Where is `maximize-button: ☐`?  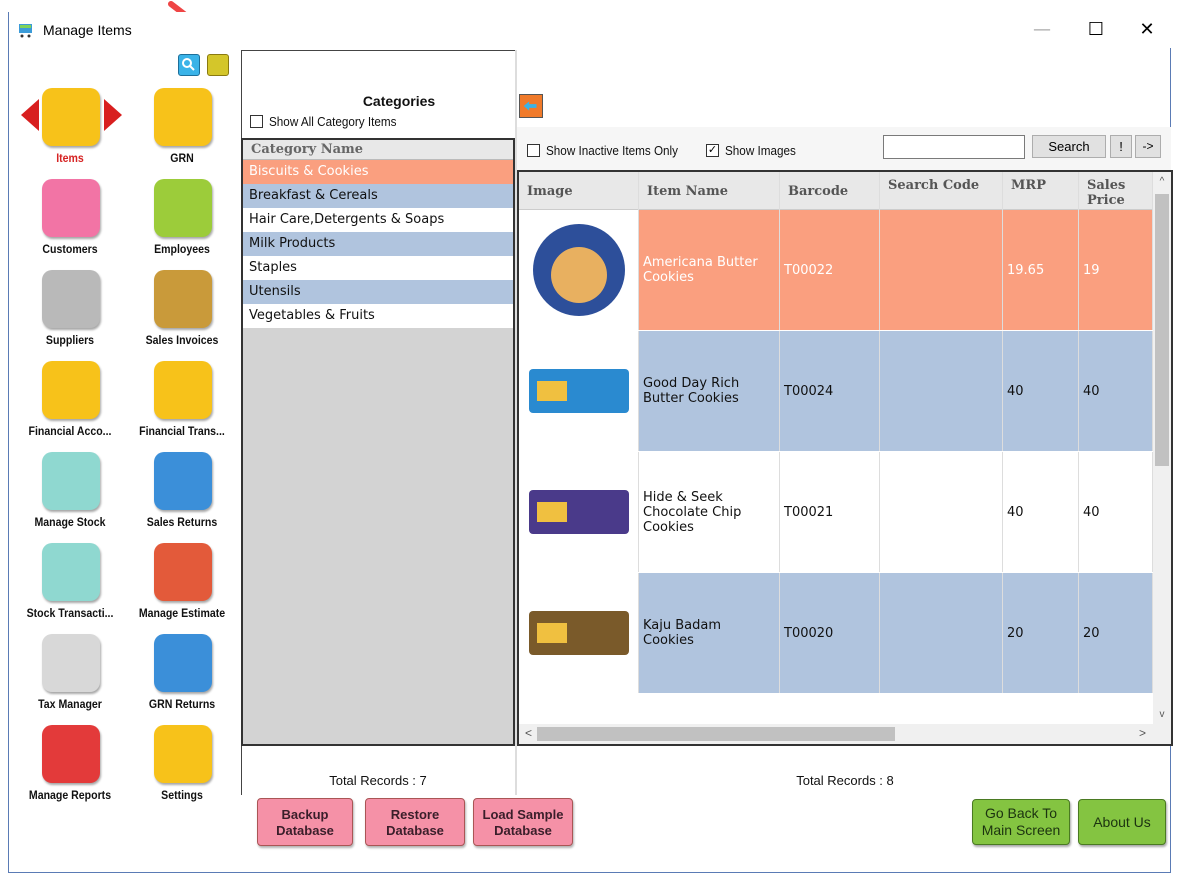
maximize-button: ☐ is located at coordinates (1096, 30).